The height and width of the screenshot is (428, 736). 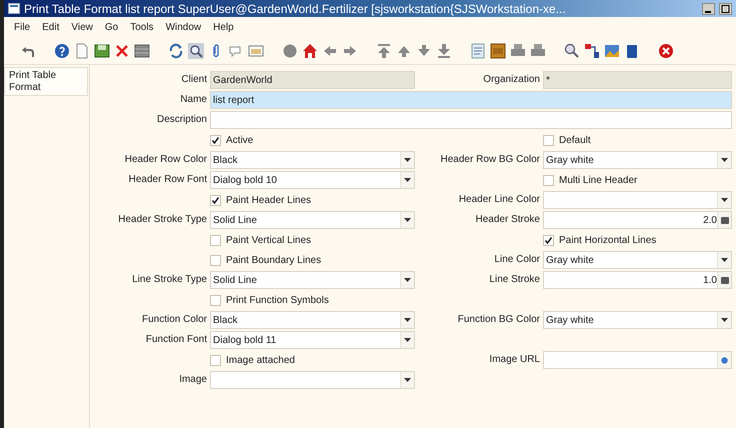 What do you see at coordinates (169, 280) in the screenshot?
I see `field-label: Line Stroke Type` at bounding box center [169, 280].